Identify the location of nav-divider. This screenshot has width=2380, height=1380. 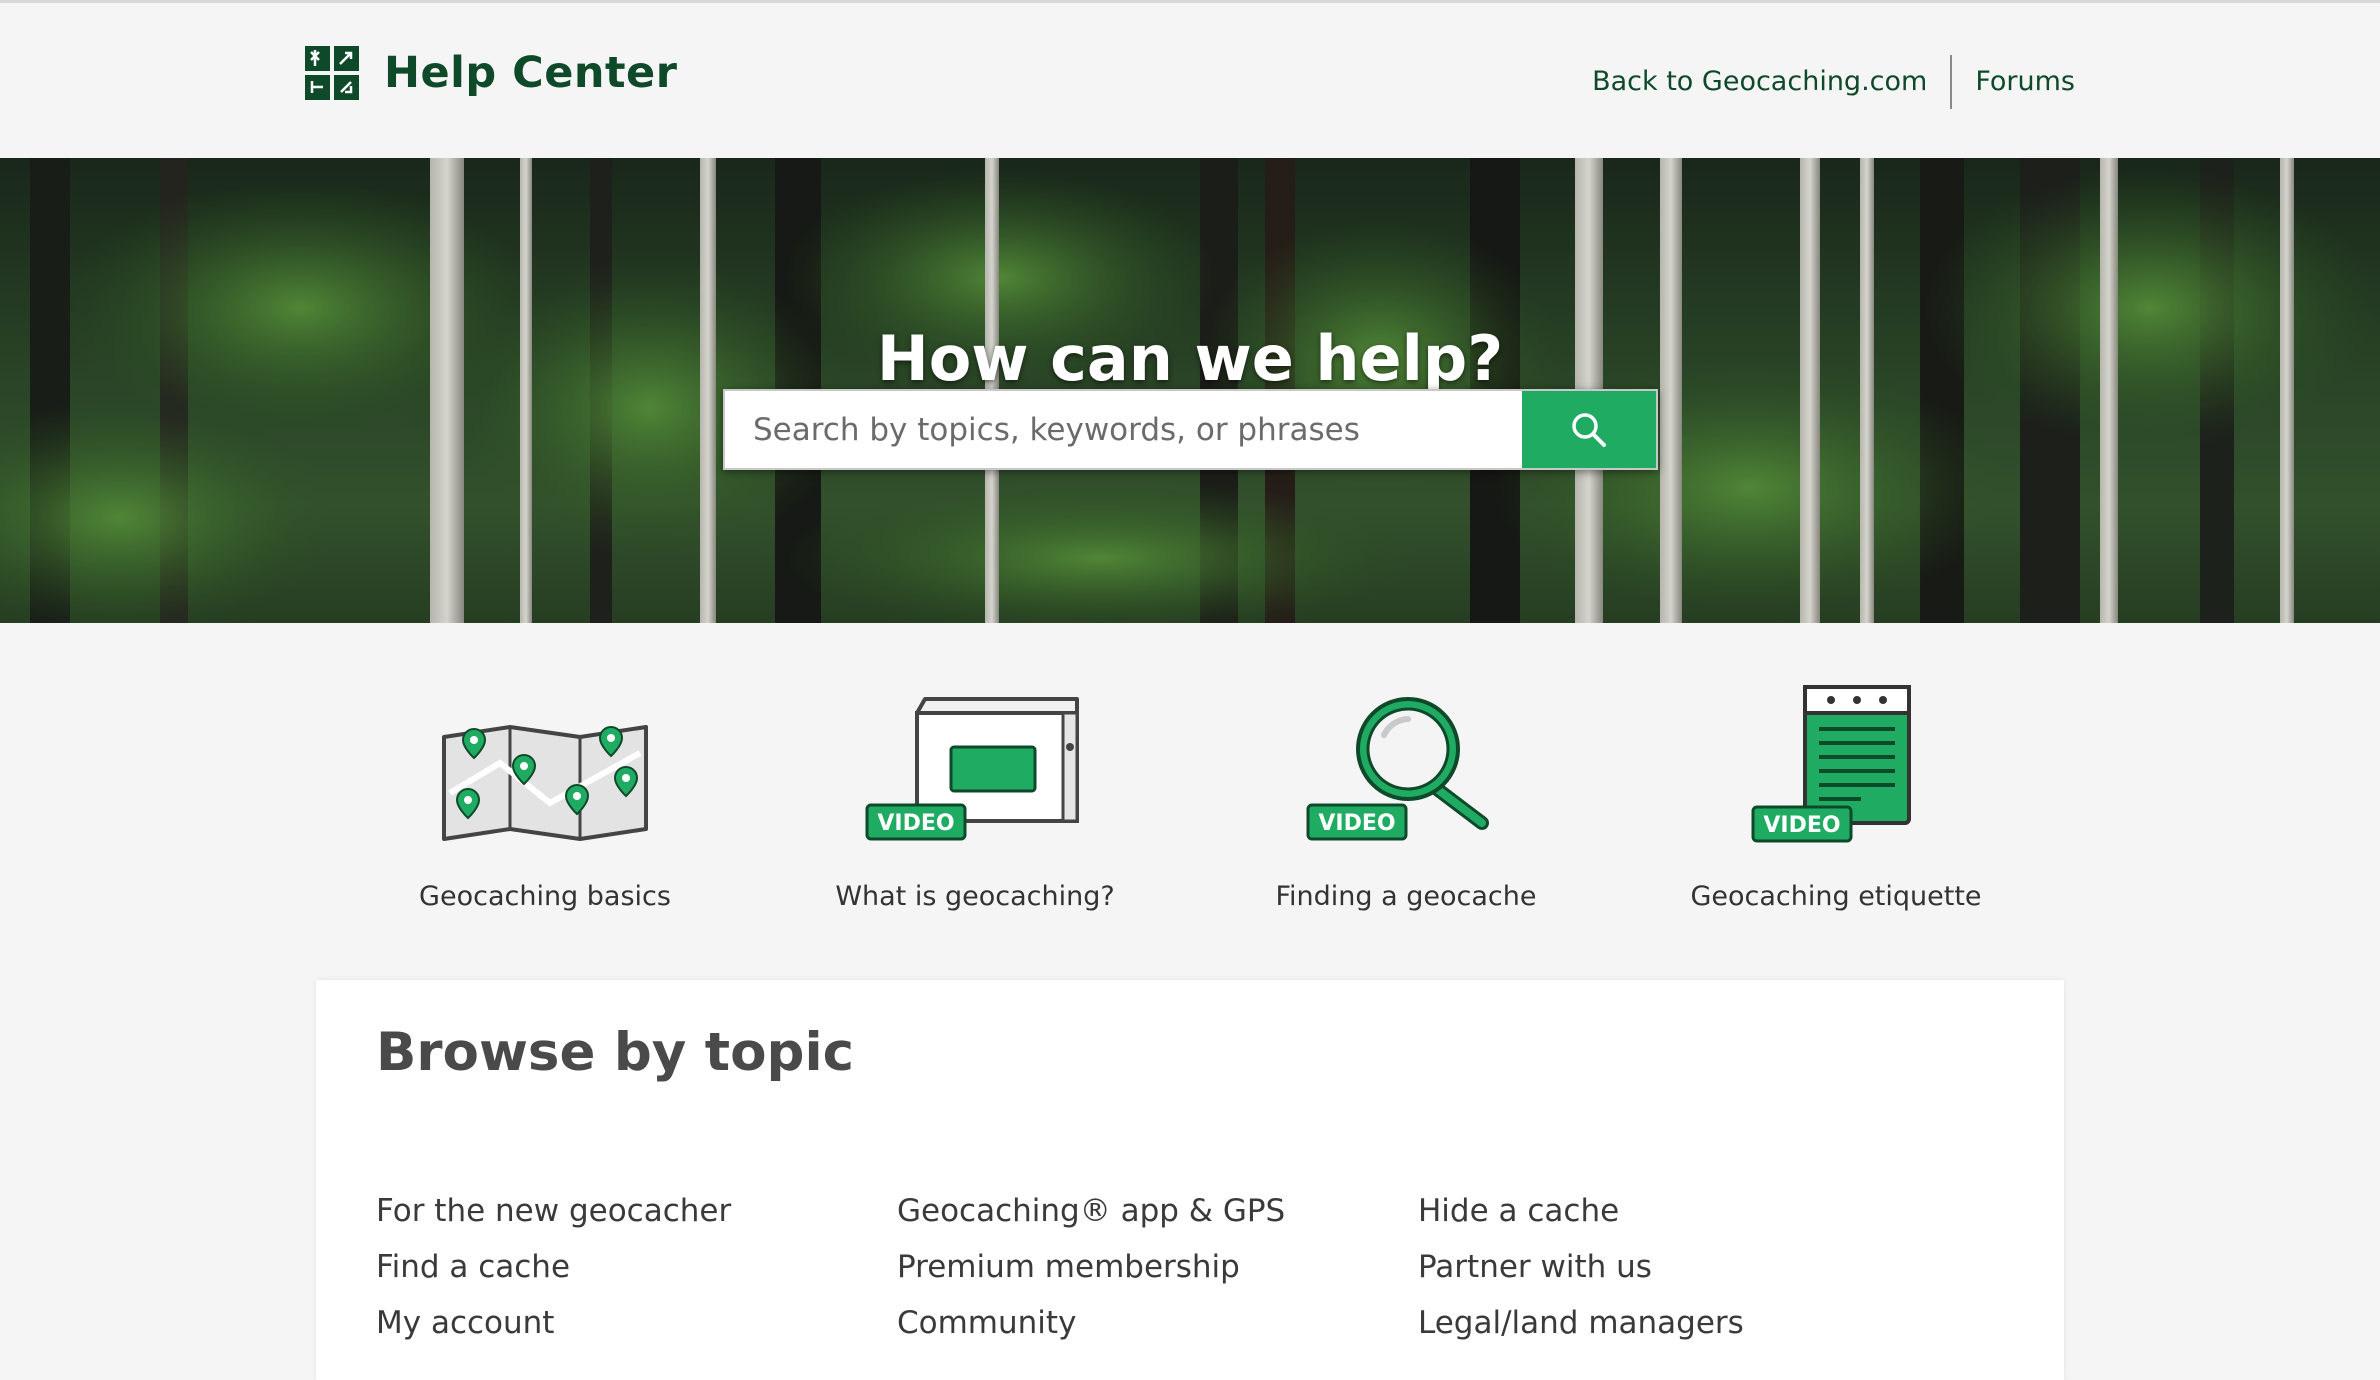
(1951, 82).